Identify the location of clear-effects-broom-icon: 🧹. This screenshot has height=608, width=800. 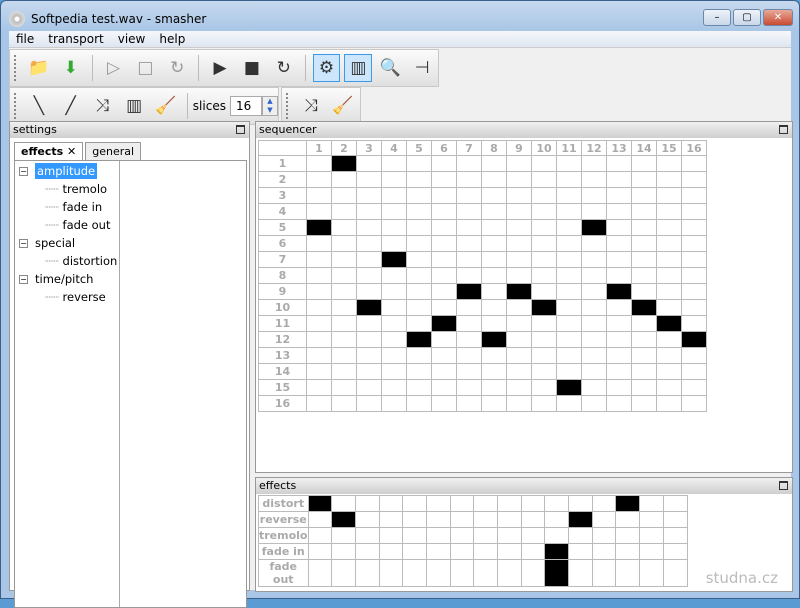
(343, 106).